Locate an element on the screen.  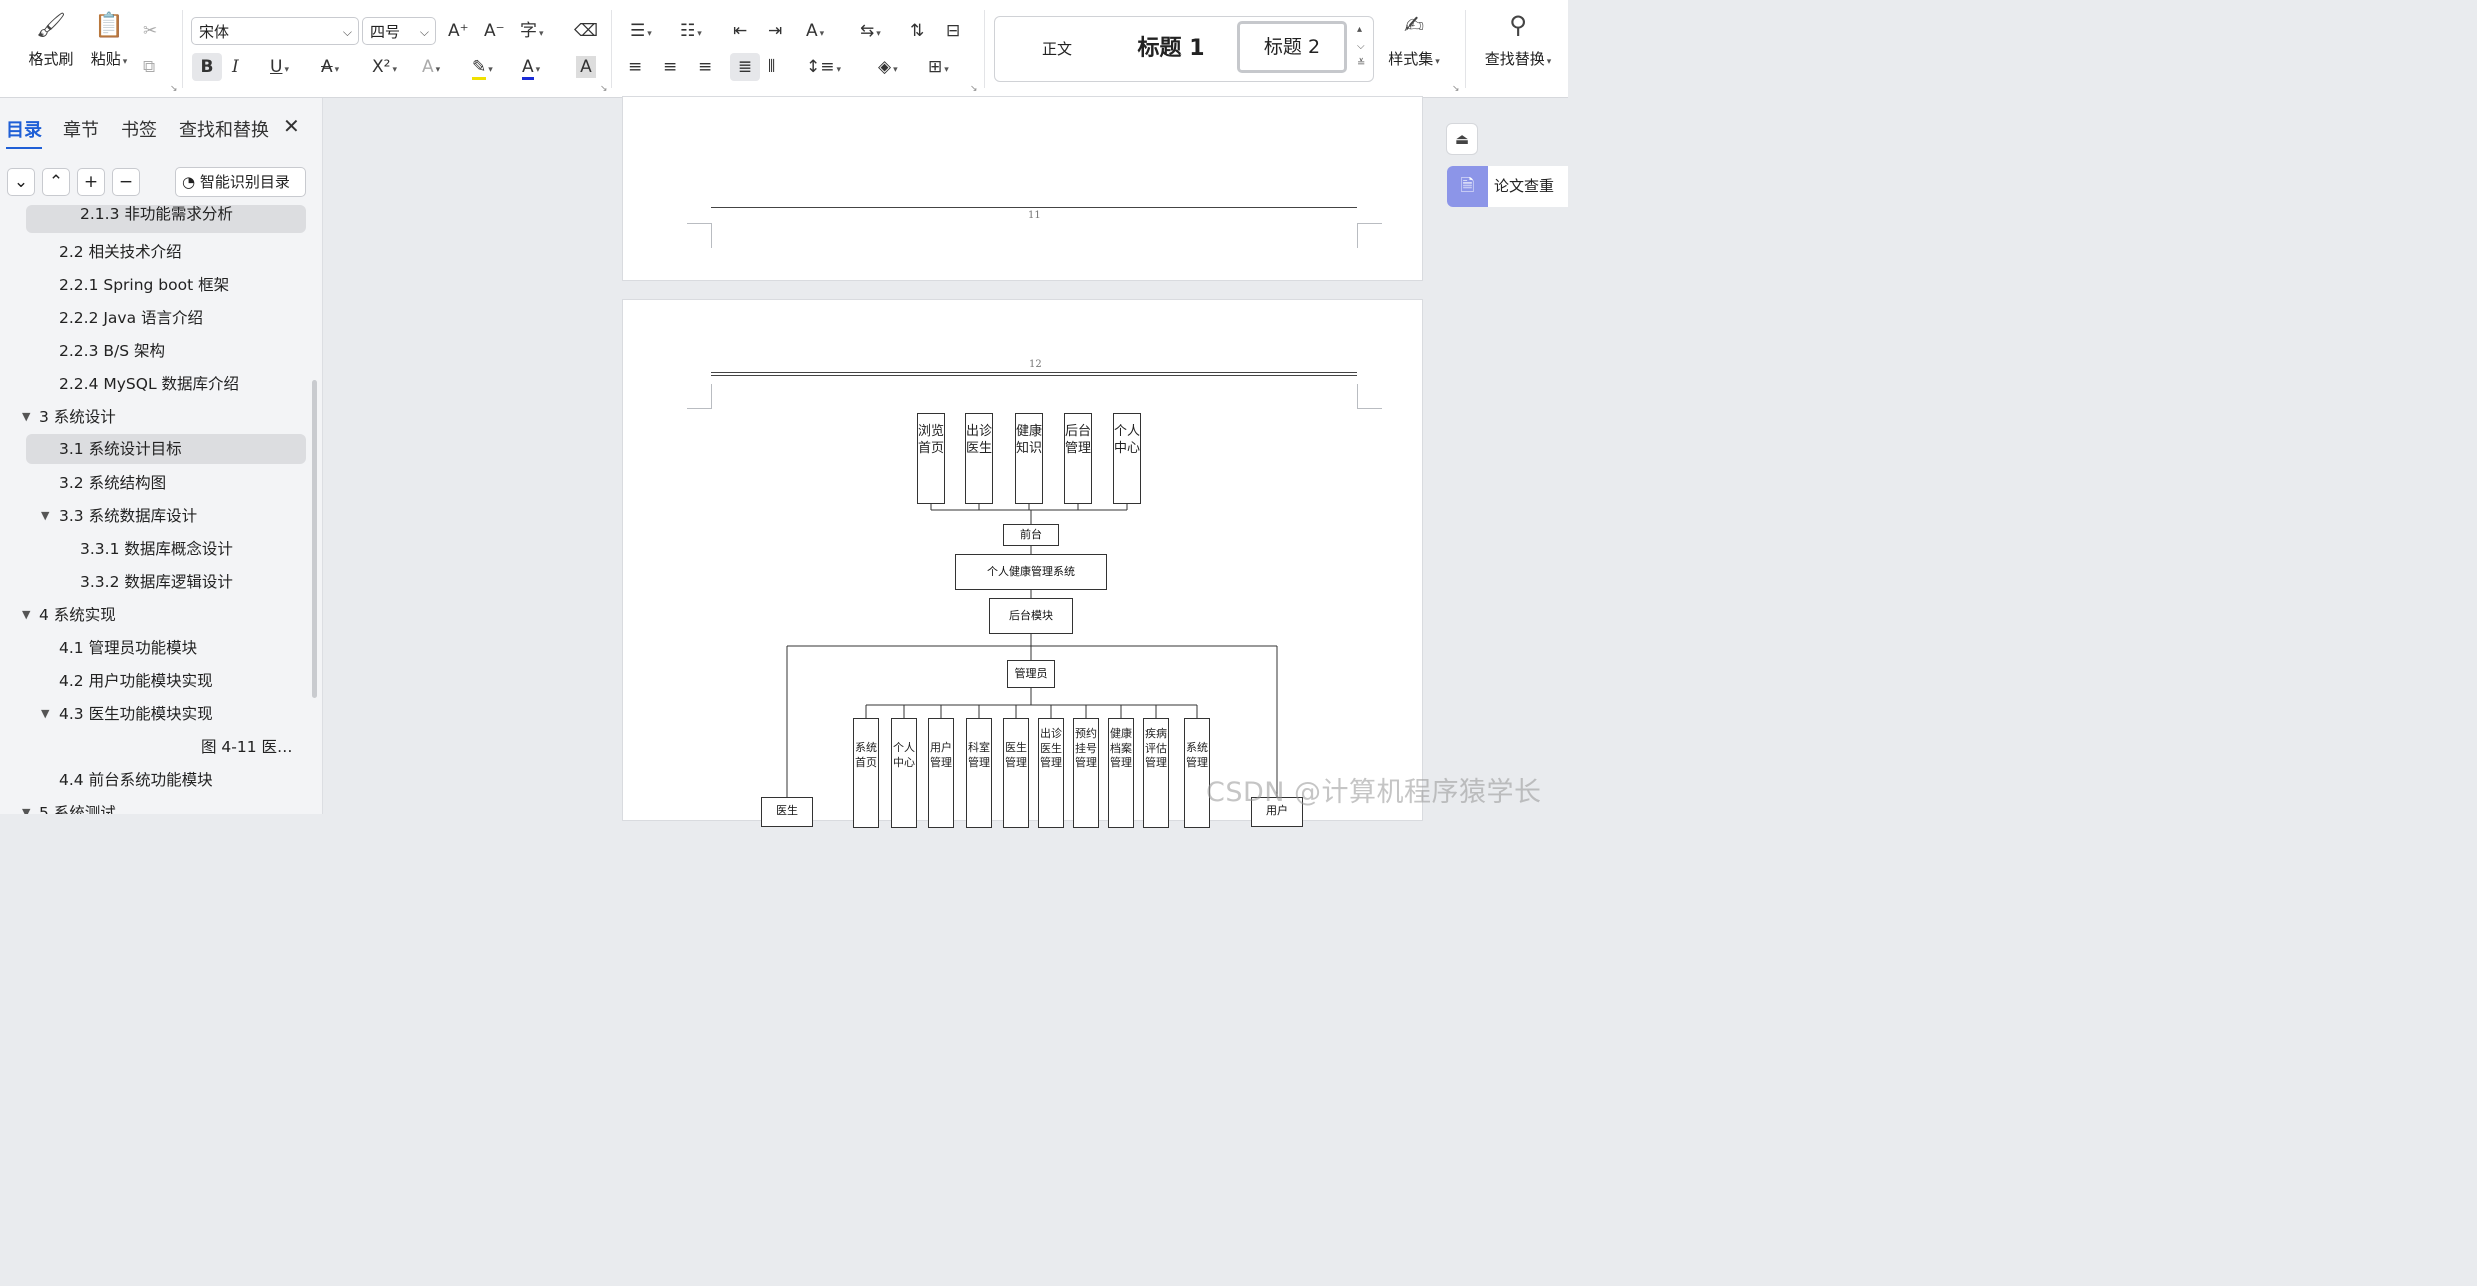
font-shrink-icon: A⁻ is located at coordinates (494, 31).